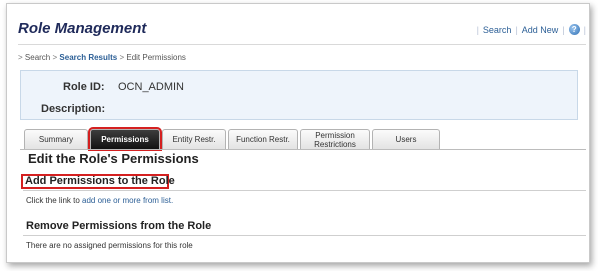  Describe the element at coordinates (84, 87) in the screenshot. I see `role-id-label: Role ID:` at that location.